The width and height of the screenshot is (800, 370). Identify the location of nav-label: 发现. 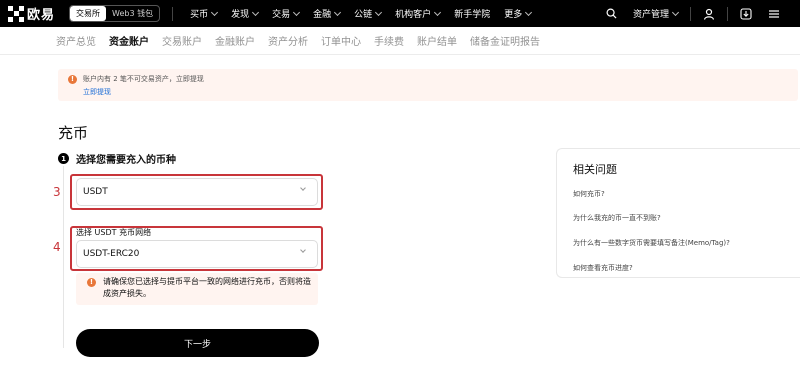
(240, 15).